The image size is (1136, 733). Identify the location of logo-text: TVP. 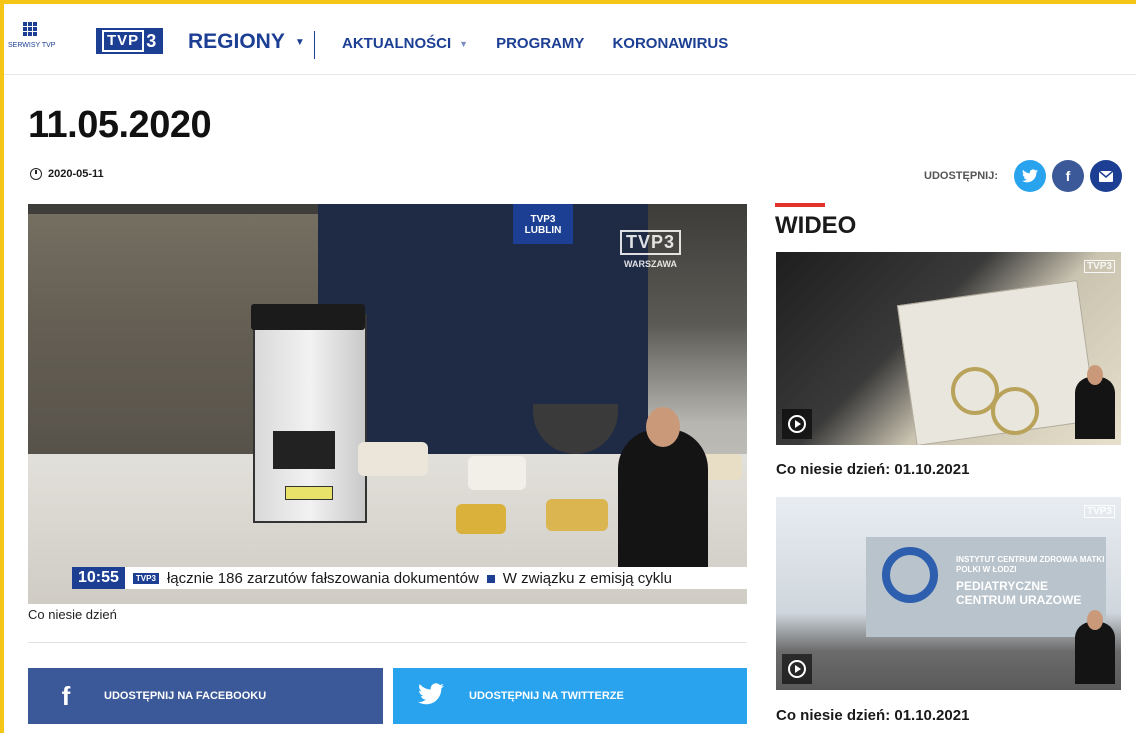
(123, 41).